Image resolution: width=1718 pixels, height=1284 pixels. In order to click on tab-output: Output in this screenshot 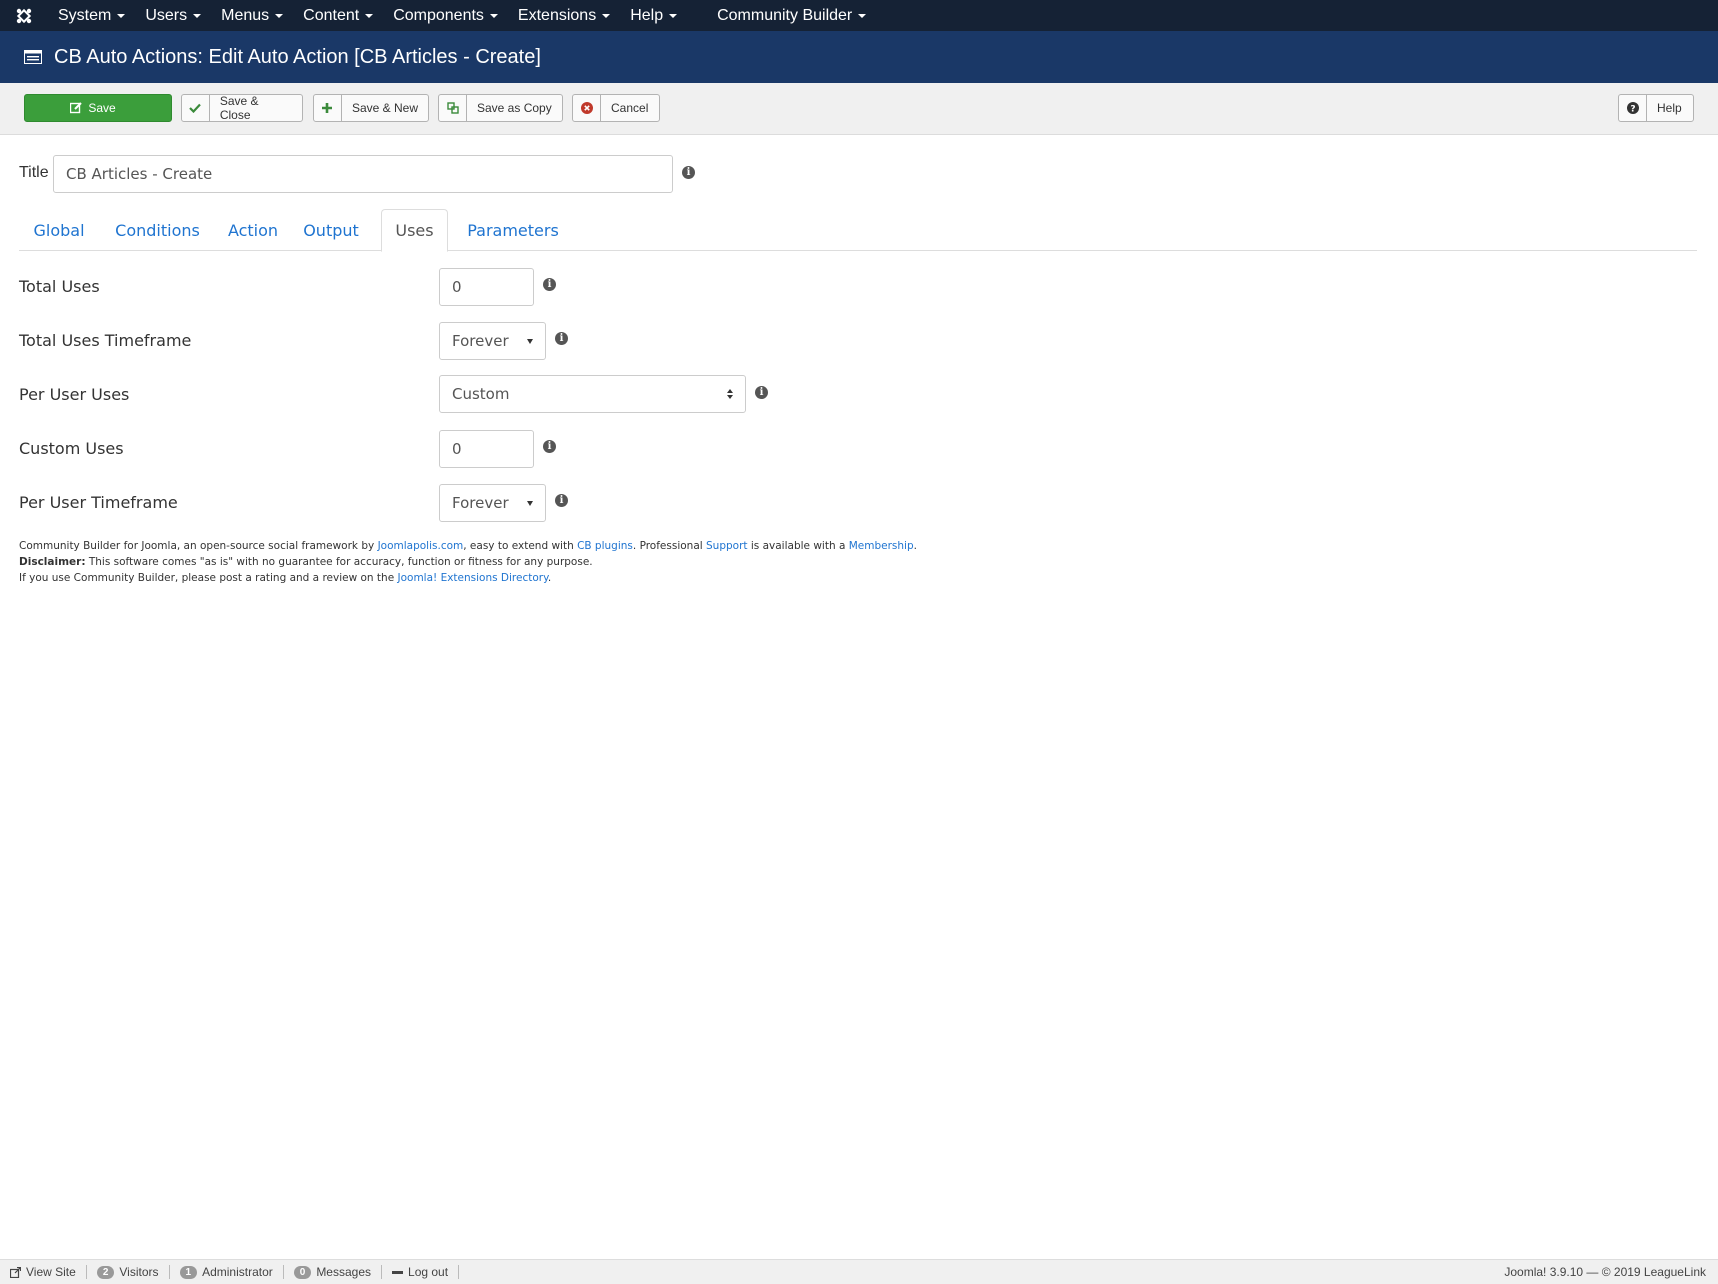, I will do `click(331, 230)`.